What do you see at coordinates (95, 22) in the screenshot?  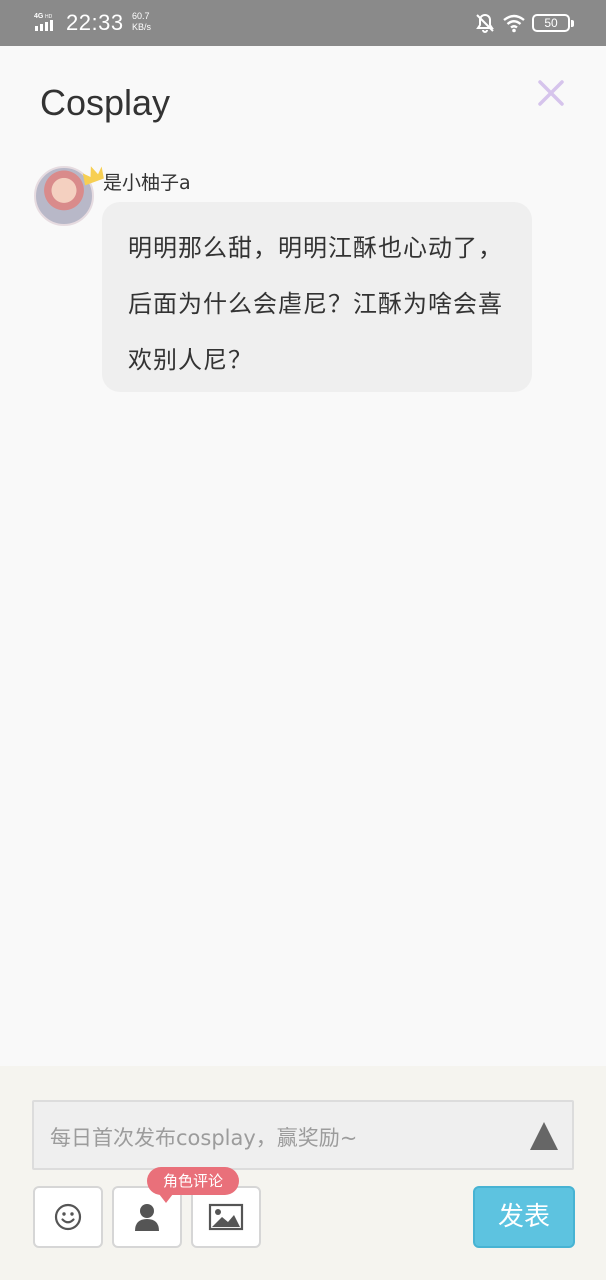 I see `status-time: 22:33` at bounding box center [95, 22].